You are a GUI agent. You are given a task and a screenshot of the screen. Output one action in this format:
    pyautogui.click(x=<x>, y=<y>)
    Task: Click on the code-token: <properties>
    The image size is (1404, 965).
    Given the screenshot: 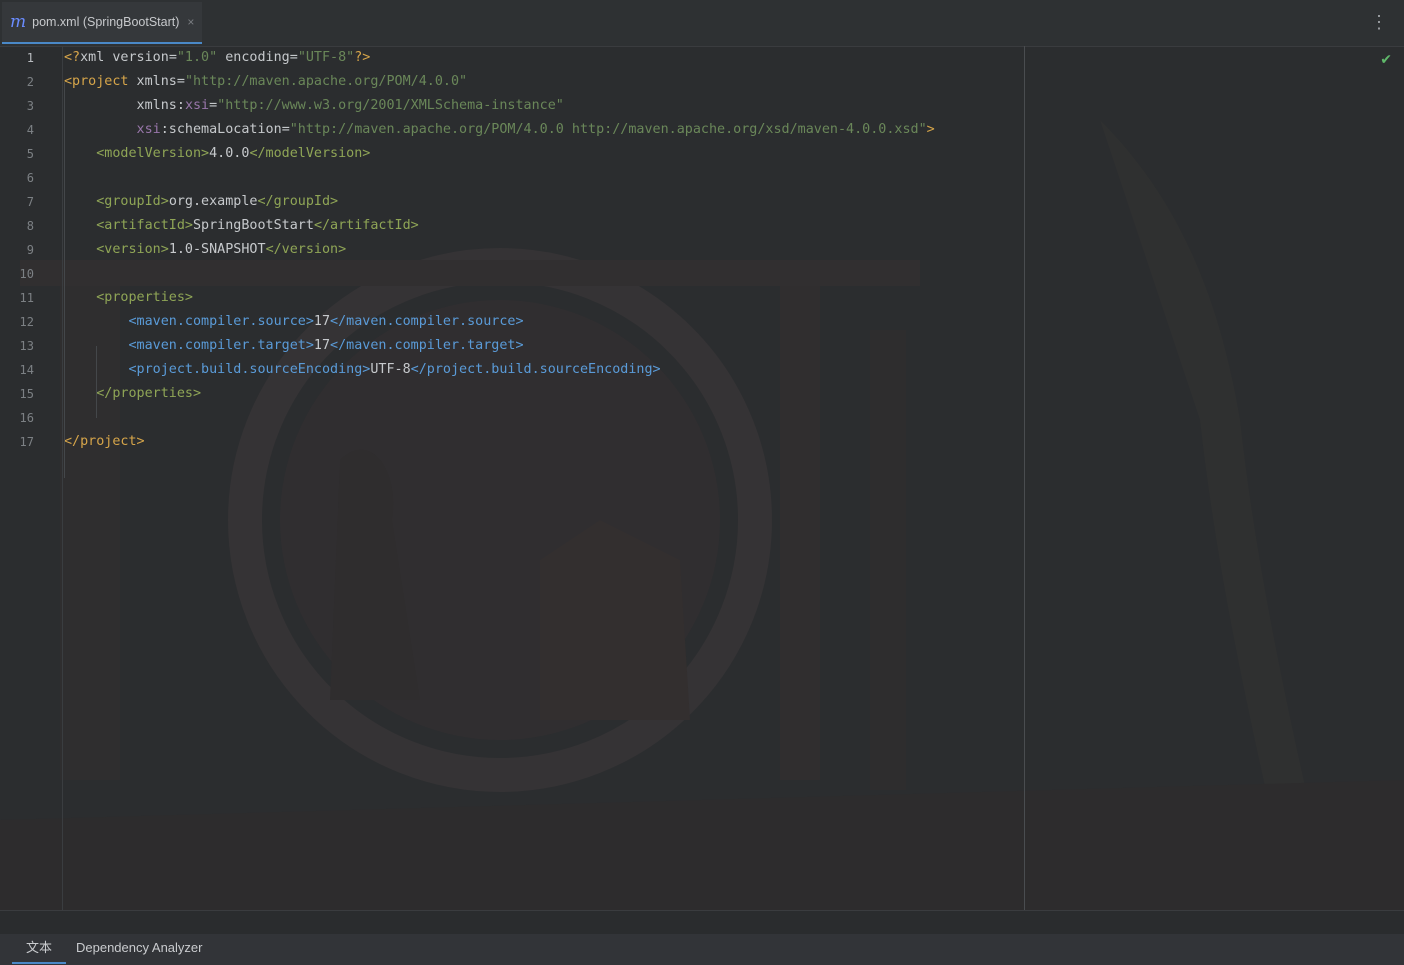 What is the action you would take?
    pyautogui.click(x=128, y=297)
    